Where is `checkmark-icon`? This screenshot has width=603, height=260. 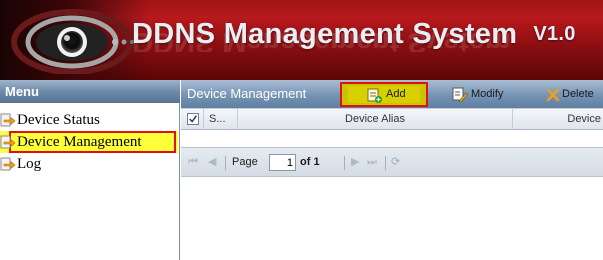
checkmark-icon is located at coordinates (193, 119).